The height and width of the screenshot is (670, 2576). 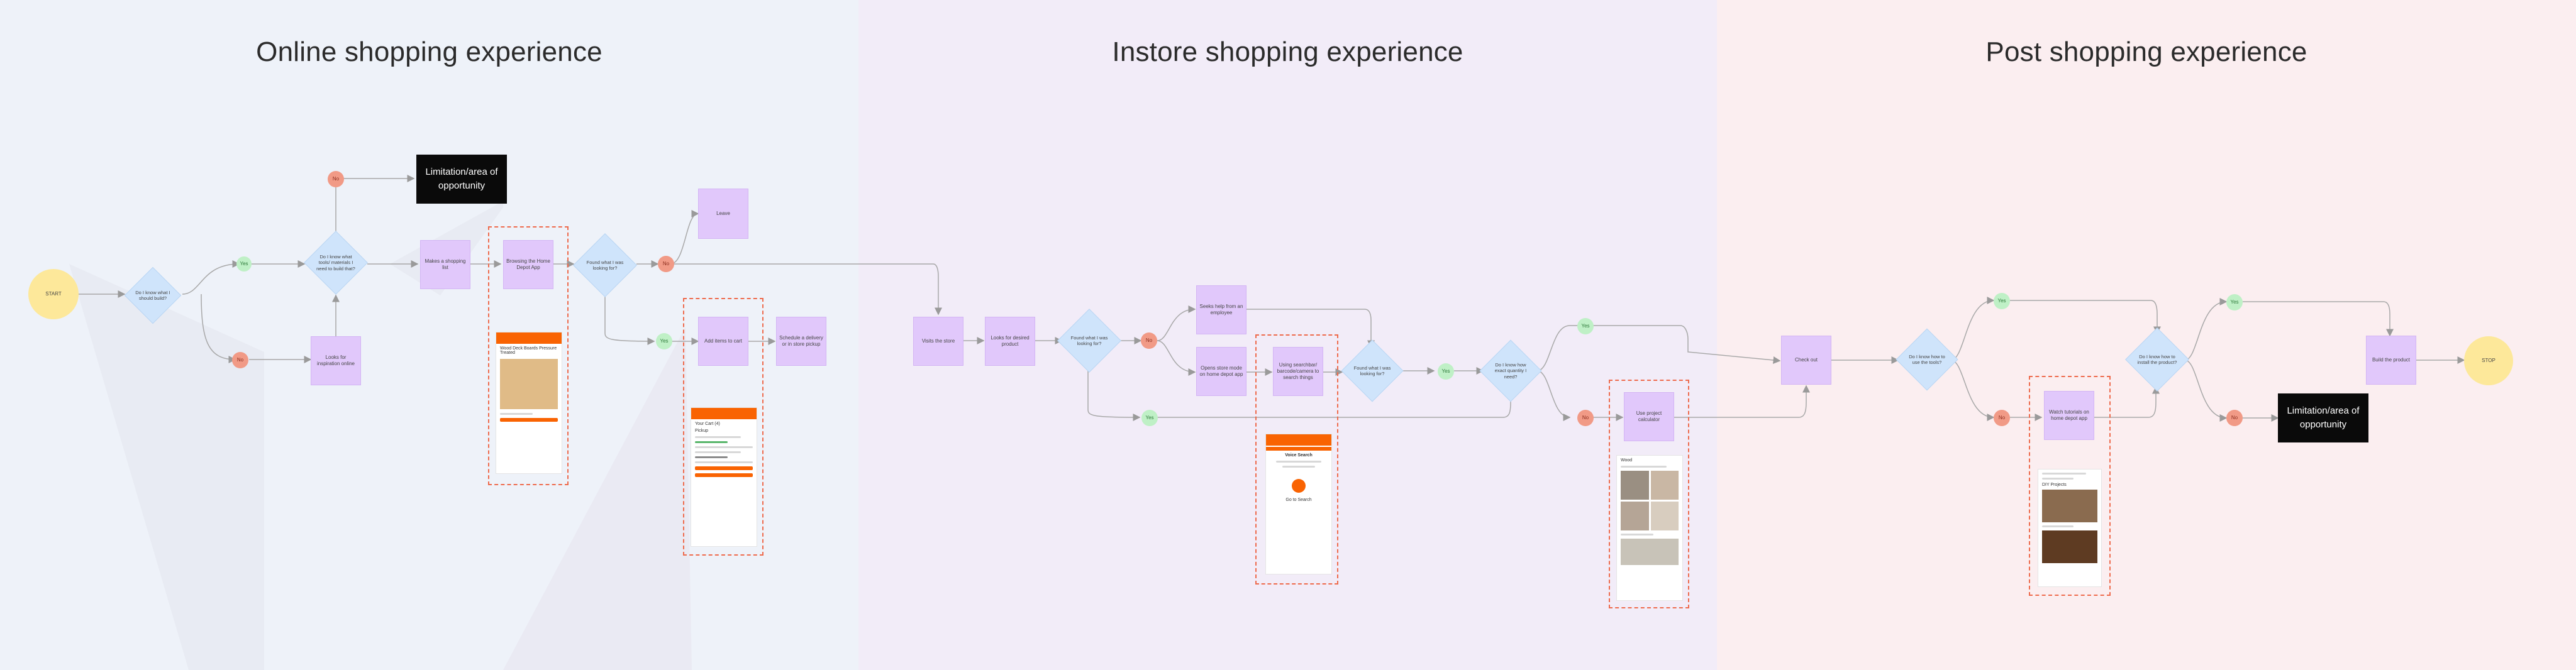 What do you see at coordinates (723, 214) in the screenshot?
I see `process-leave: Leave` at bounding box center [723, 214].